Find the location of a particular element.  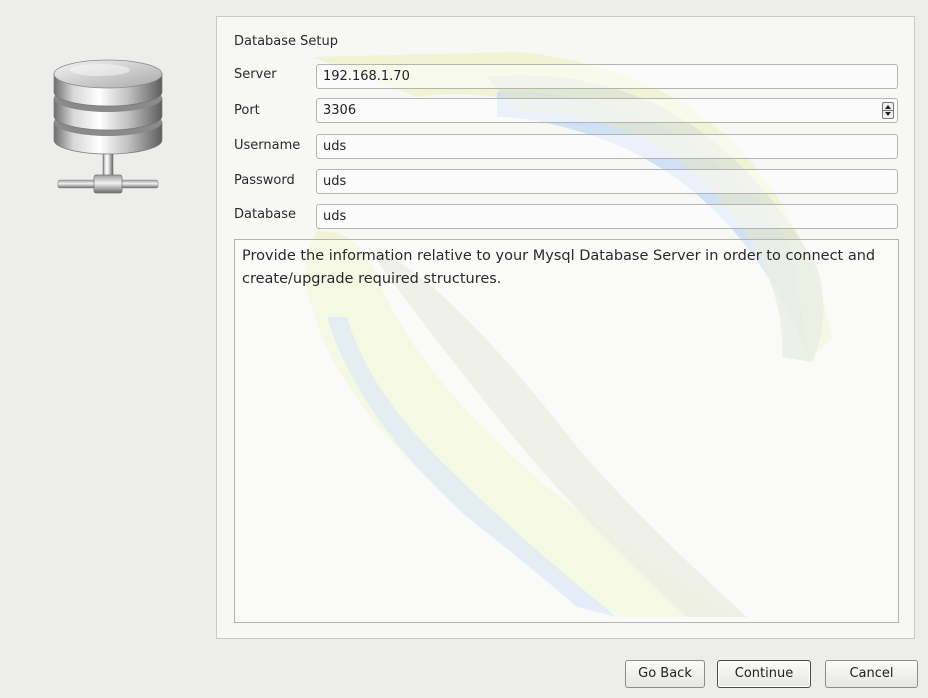

database-server-icon is located at coordinates (108, 126).